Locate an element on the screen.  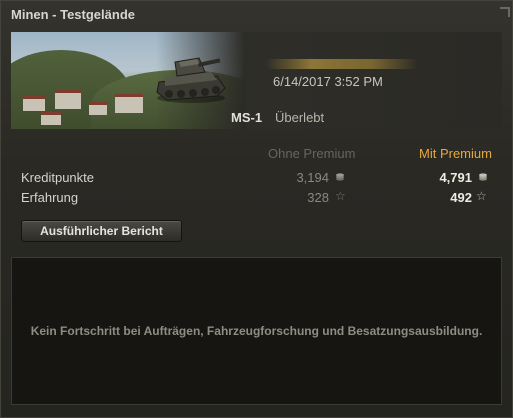
close-corner-icon is located at coordinates (504, 14).